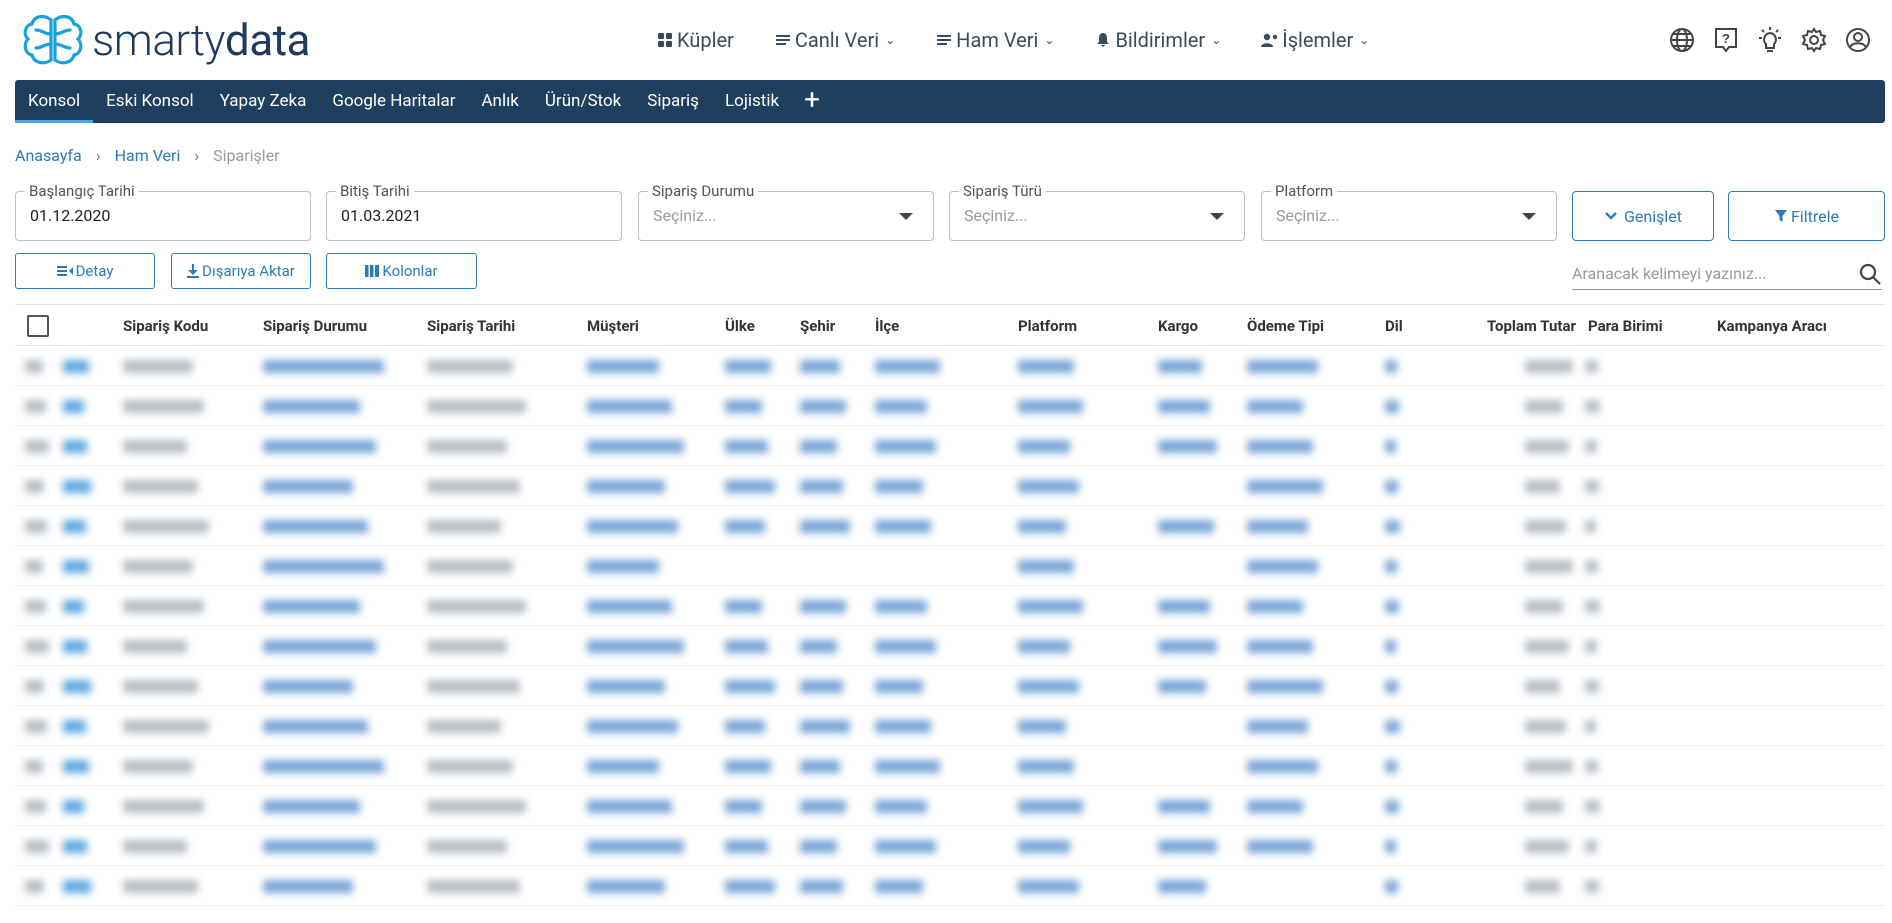  I want to click on settings-icon, so click(1814, 40).